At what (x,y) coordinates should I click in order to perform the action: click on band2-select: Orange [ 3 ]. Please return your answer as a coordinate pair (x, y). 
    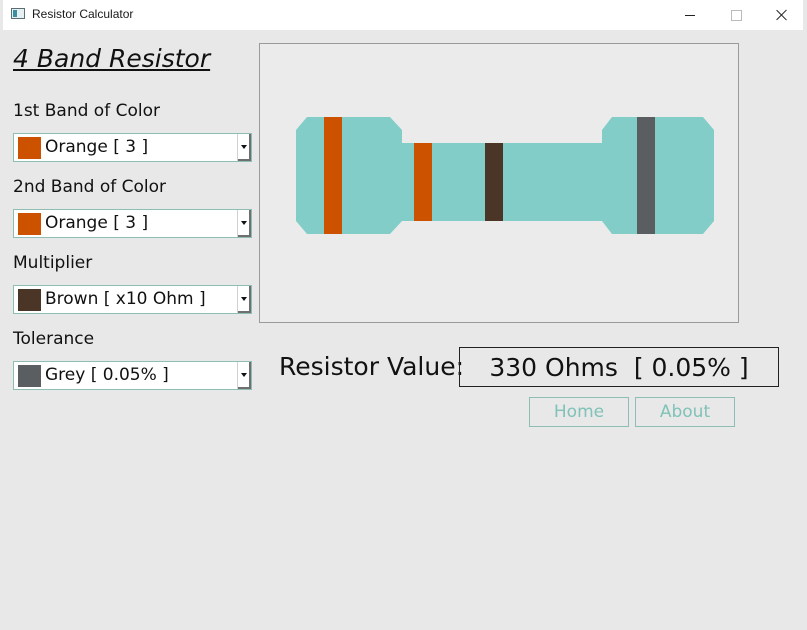
    Looking at the image, I should click on (132, 223).